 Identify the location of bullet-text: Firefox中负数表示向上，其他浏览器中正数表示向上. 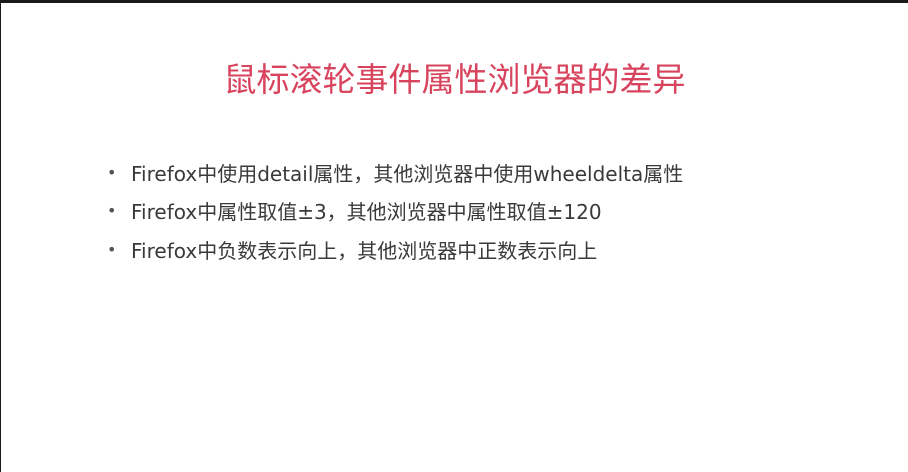
(364, 250).